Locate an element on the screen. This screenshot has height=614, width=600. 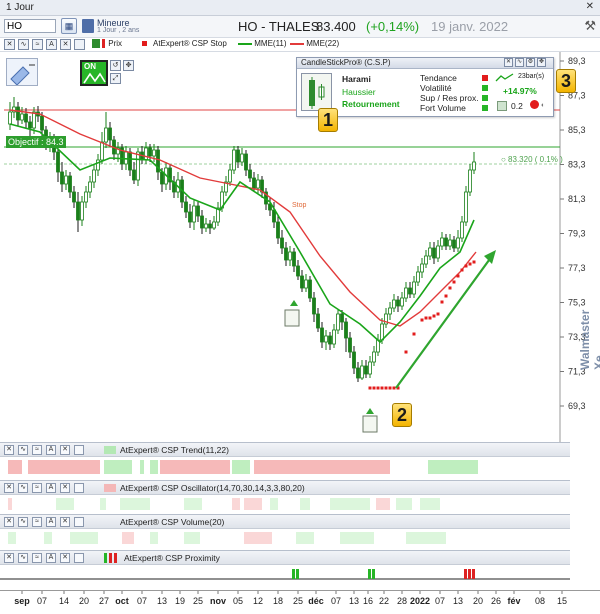
panel-trend-wave-icon: ∿ is located at coordinates (23, 450).